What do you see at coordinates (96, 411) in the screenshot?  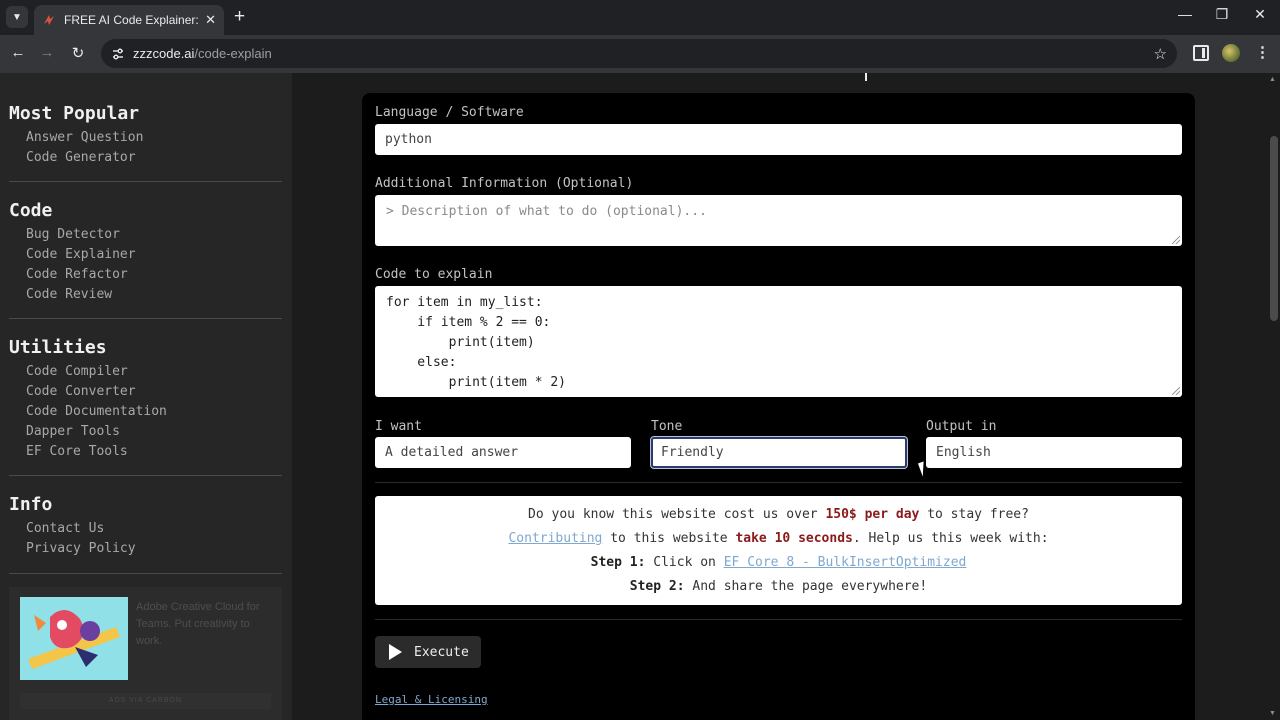 I see `sidebar-link-code-documentation: Code Documentation` at bounding box center [96, 411].